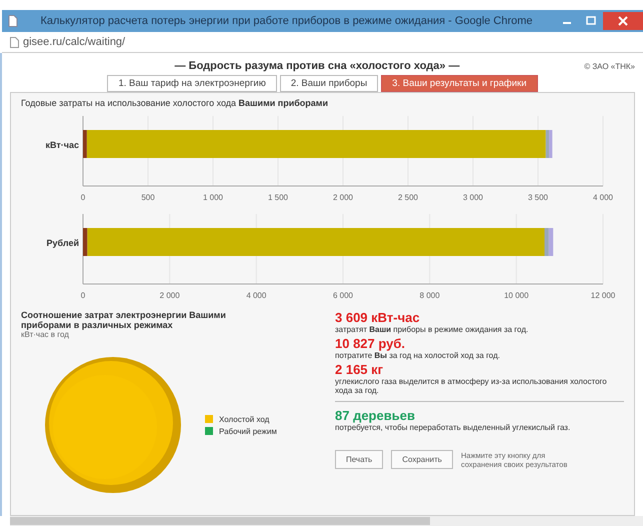 This screenshot has height=526, width=643. Describe the element at coordinates (62, 145) in the screenshot. I see `category-label: кВт·час` at that location.